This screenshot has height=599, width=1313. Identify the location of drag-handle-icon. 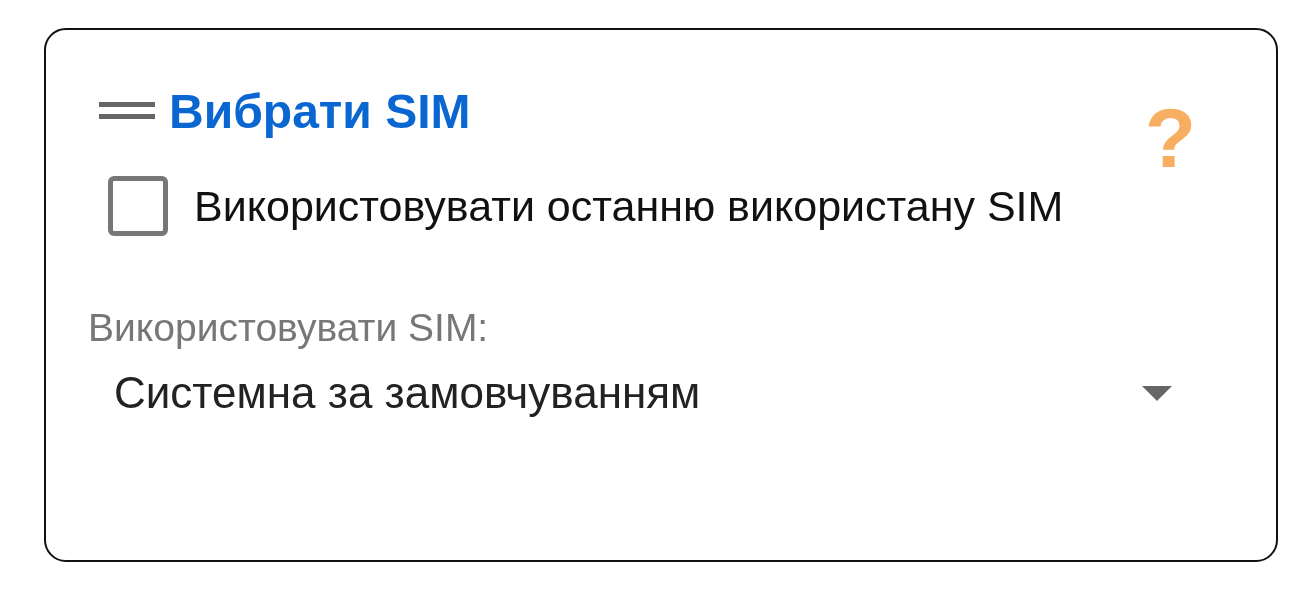
(127, 111).